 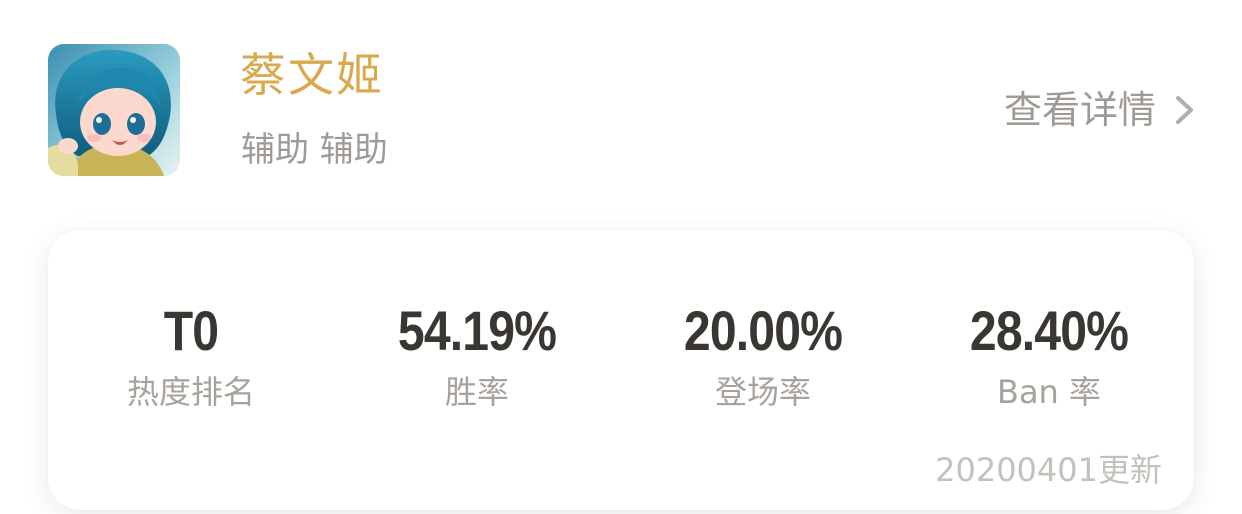 I want to click on view-details-link: 查看详情, so click(x=1100, y=110).